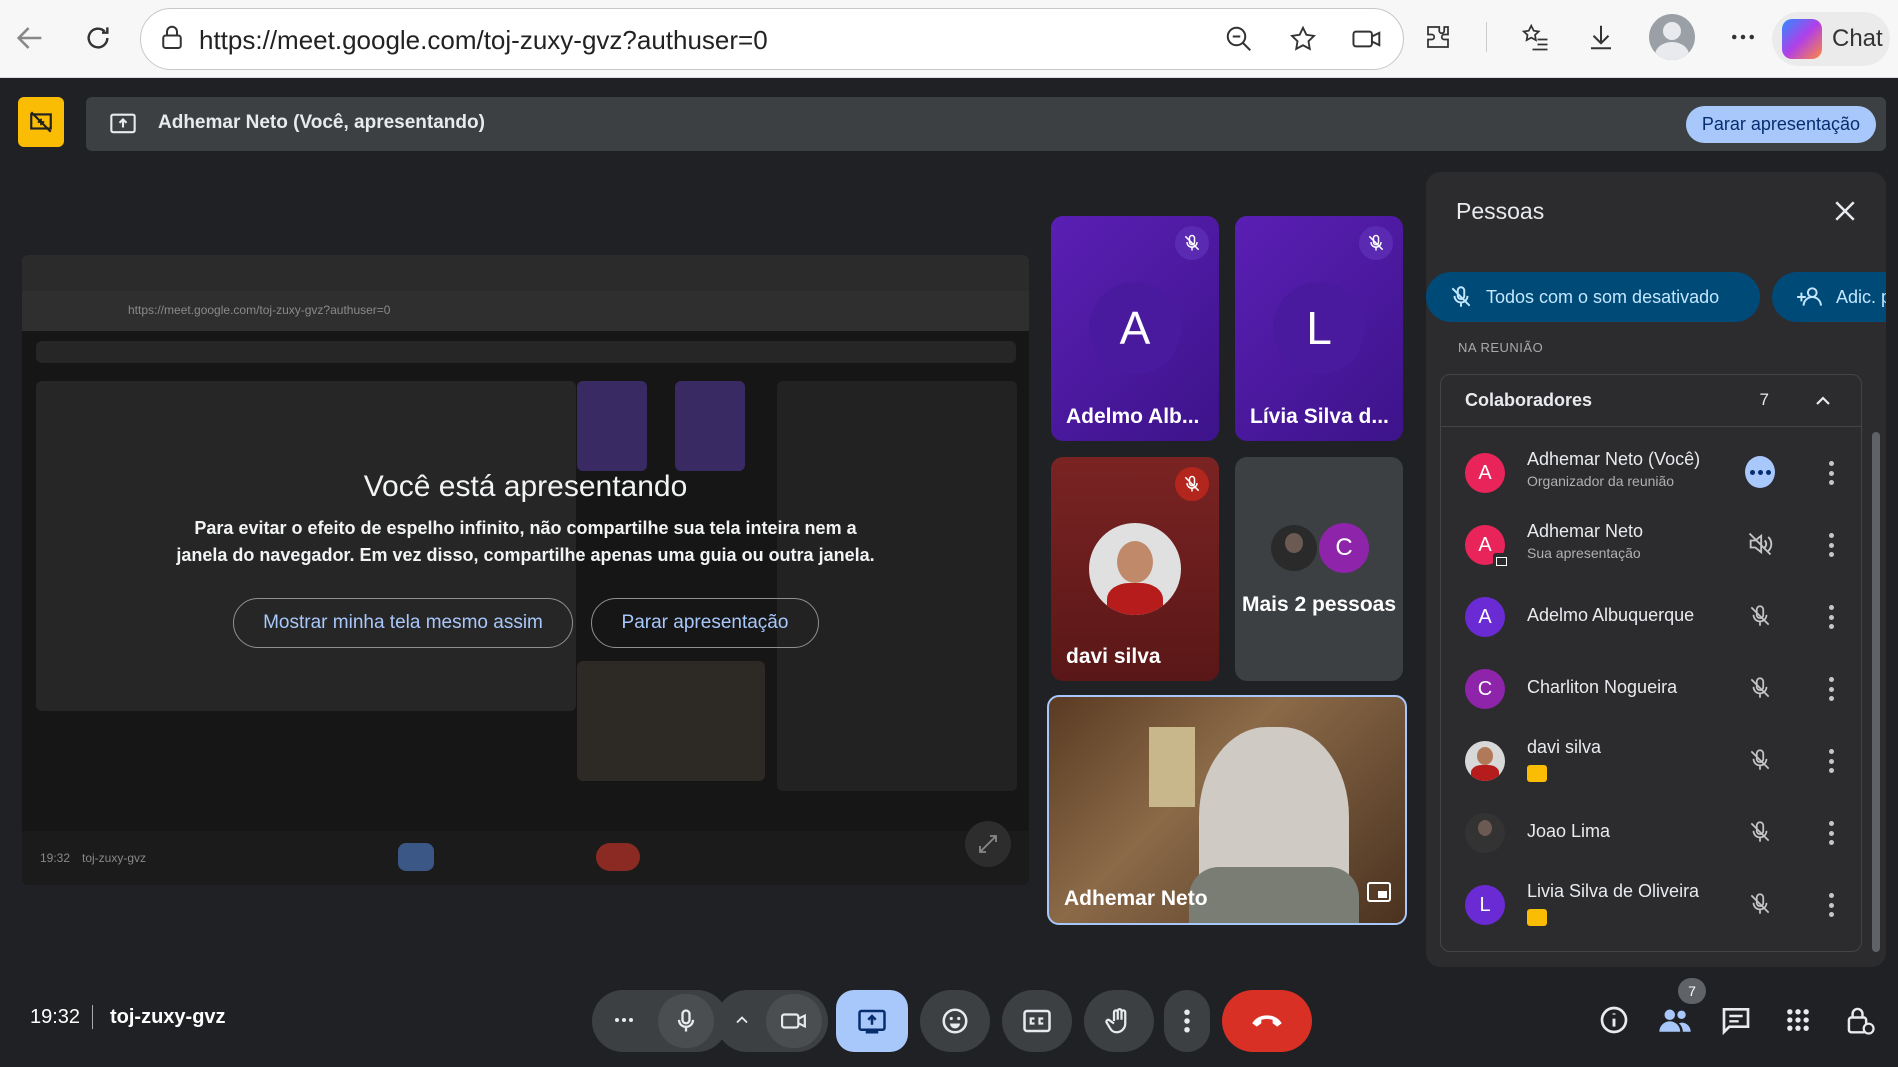 The image size is (1898, 1067). Describe the element at coordinates (1672, 37) in the screenshot. I see `profile-avatar` at that location.